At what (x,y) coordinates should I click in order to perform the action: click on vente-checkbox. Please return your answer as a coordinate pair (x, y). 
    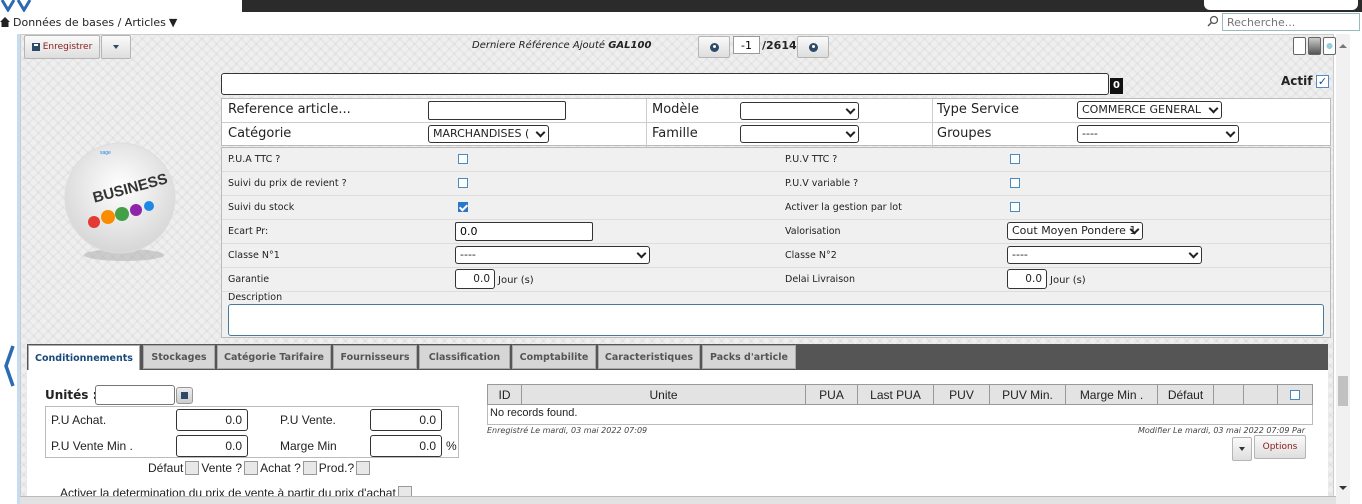
    Looking at the image, I should click on (251, 468).